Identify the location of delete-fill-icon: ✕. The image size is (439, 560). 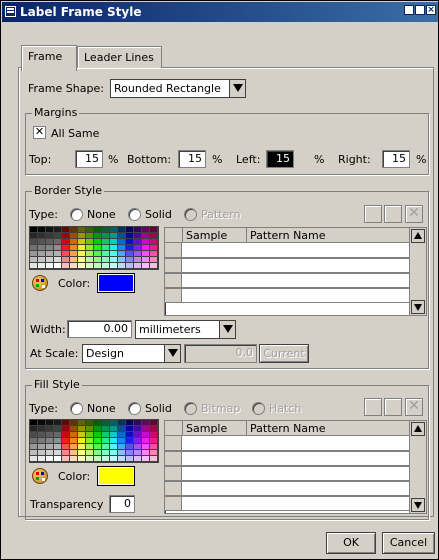
(414, 407).